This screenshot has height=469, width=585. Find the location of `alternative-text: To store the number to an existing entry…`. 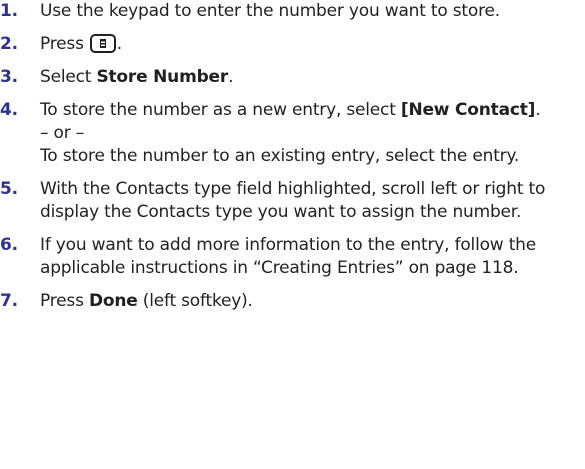

alternative-text: To store the number to an existing entry… is located at coordinates (280, 156).